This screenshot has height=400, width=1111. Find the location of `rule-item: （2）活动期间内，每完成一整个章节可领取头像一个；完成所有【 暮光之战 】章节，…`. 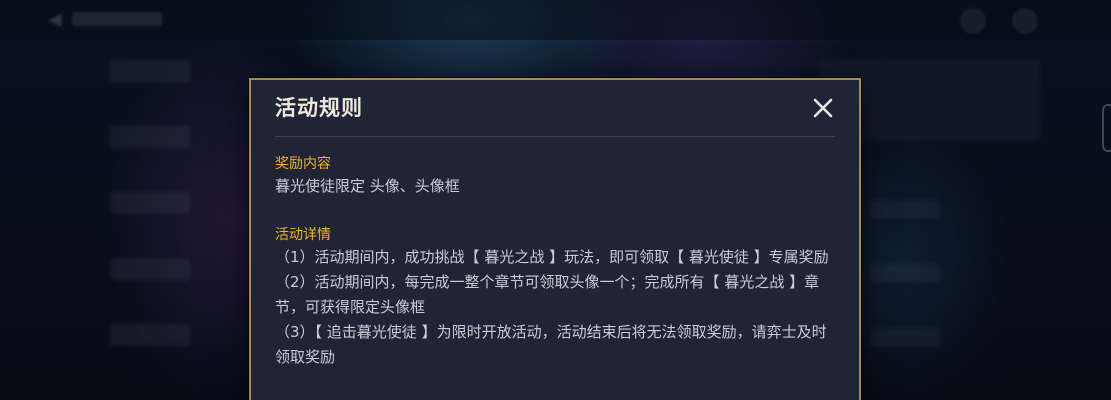

rule-item: （2）活动期间内，每完成一整个章节可领取头像一个；完成所有【 暮光之战 】章节，… is located at coordinates (547, 294).